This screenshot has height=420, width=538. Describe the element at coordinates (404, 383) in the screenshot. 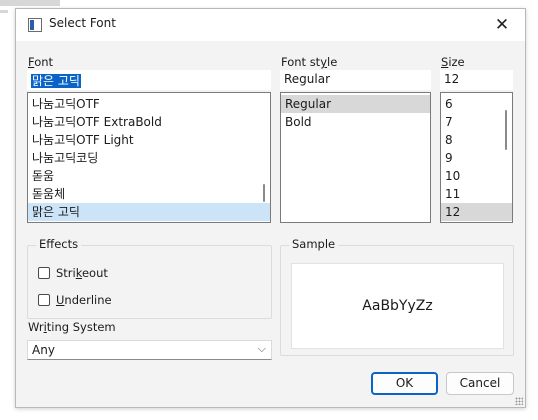

I see `ok-button: OK` at that location.